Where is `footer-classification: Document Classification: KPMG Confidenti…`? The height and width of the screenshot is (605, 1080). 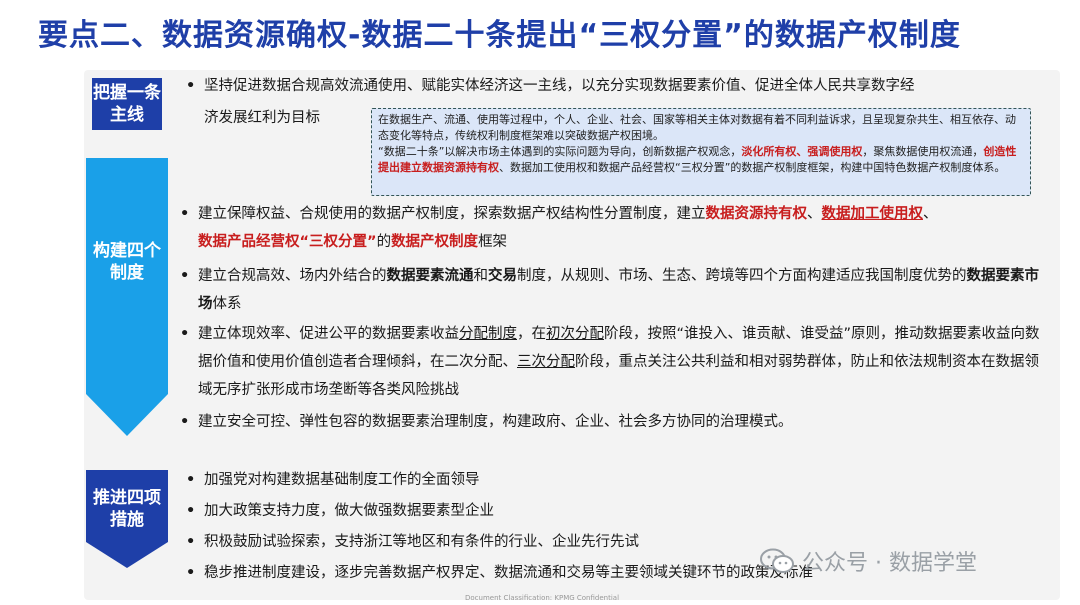
footer-classification: Document Classification: KPMG Confidenti… is located at coordinates (542, 598).